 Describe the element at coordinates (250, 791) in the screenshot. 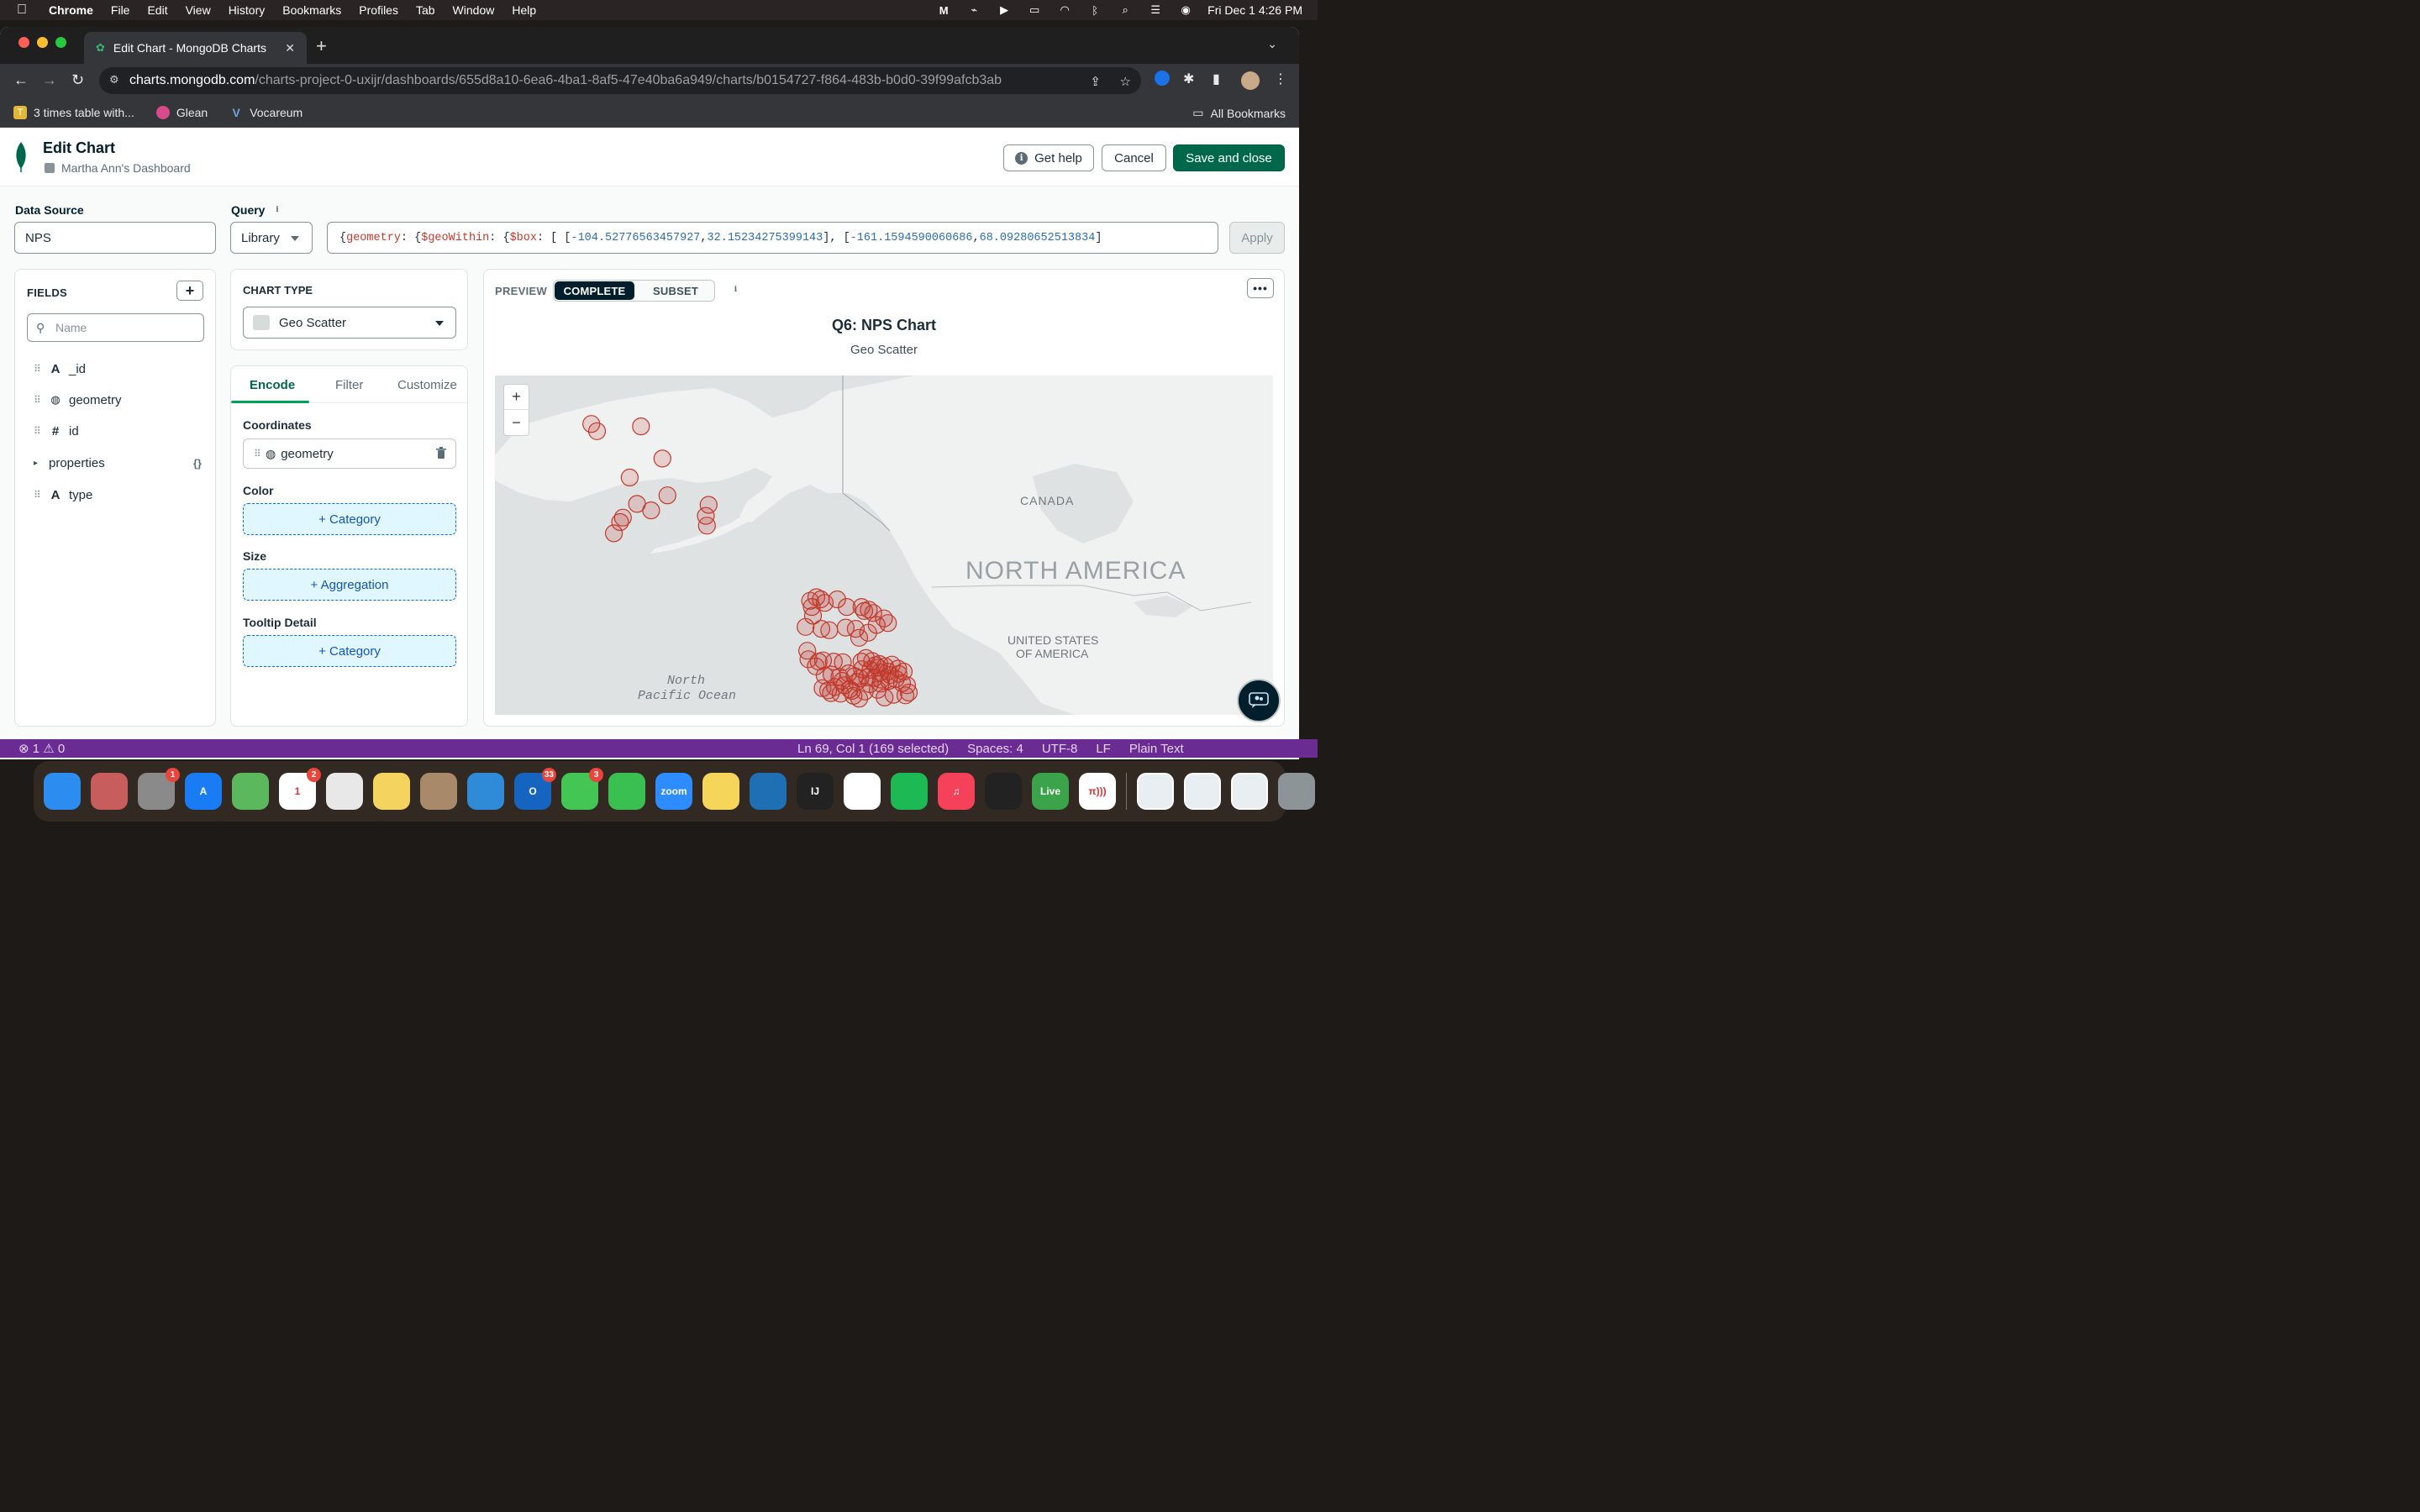

I see `maps-dock-icon` at that location.